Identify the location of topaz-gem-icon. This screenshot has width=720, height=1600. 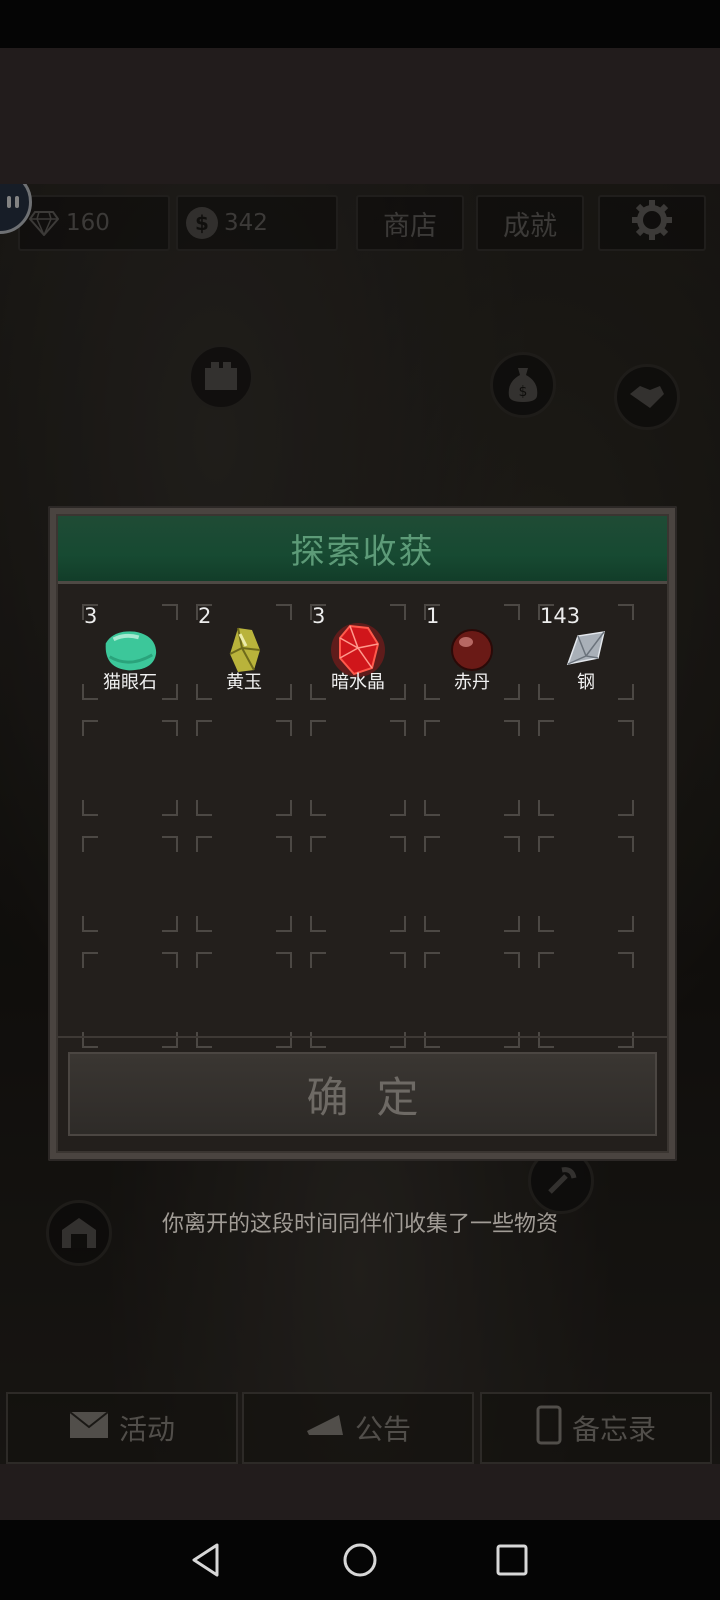
(244, 650).